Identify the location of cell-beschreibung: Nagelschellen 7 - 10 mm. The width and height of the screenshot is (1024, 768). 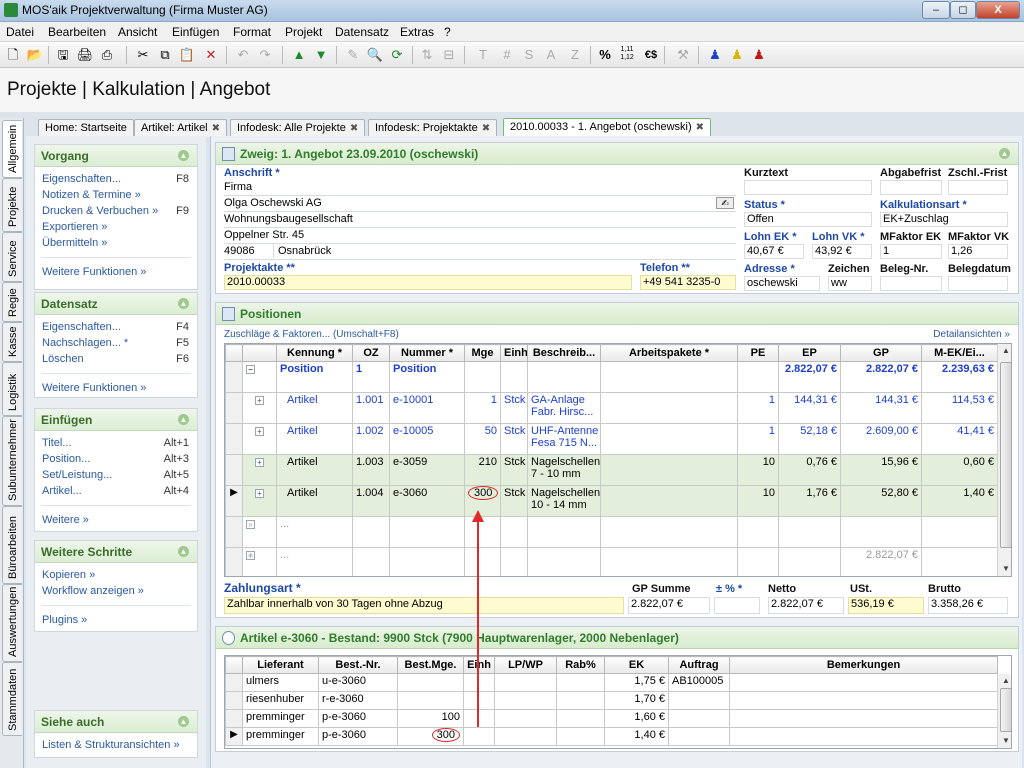
(564, 470).